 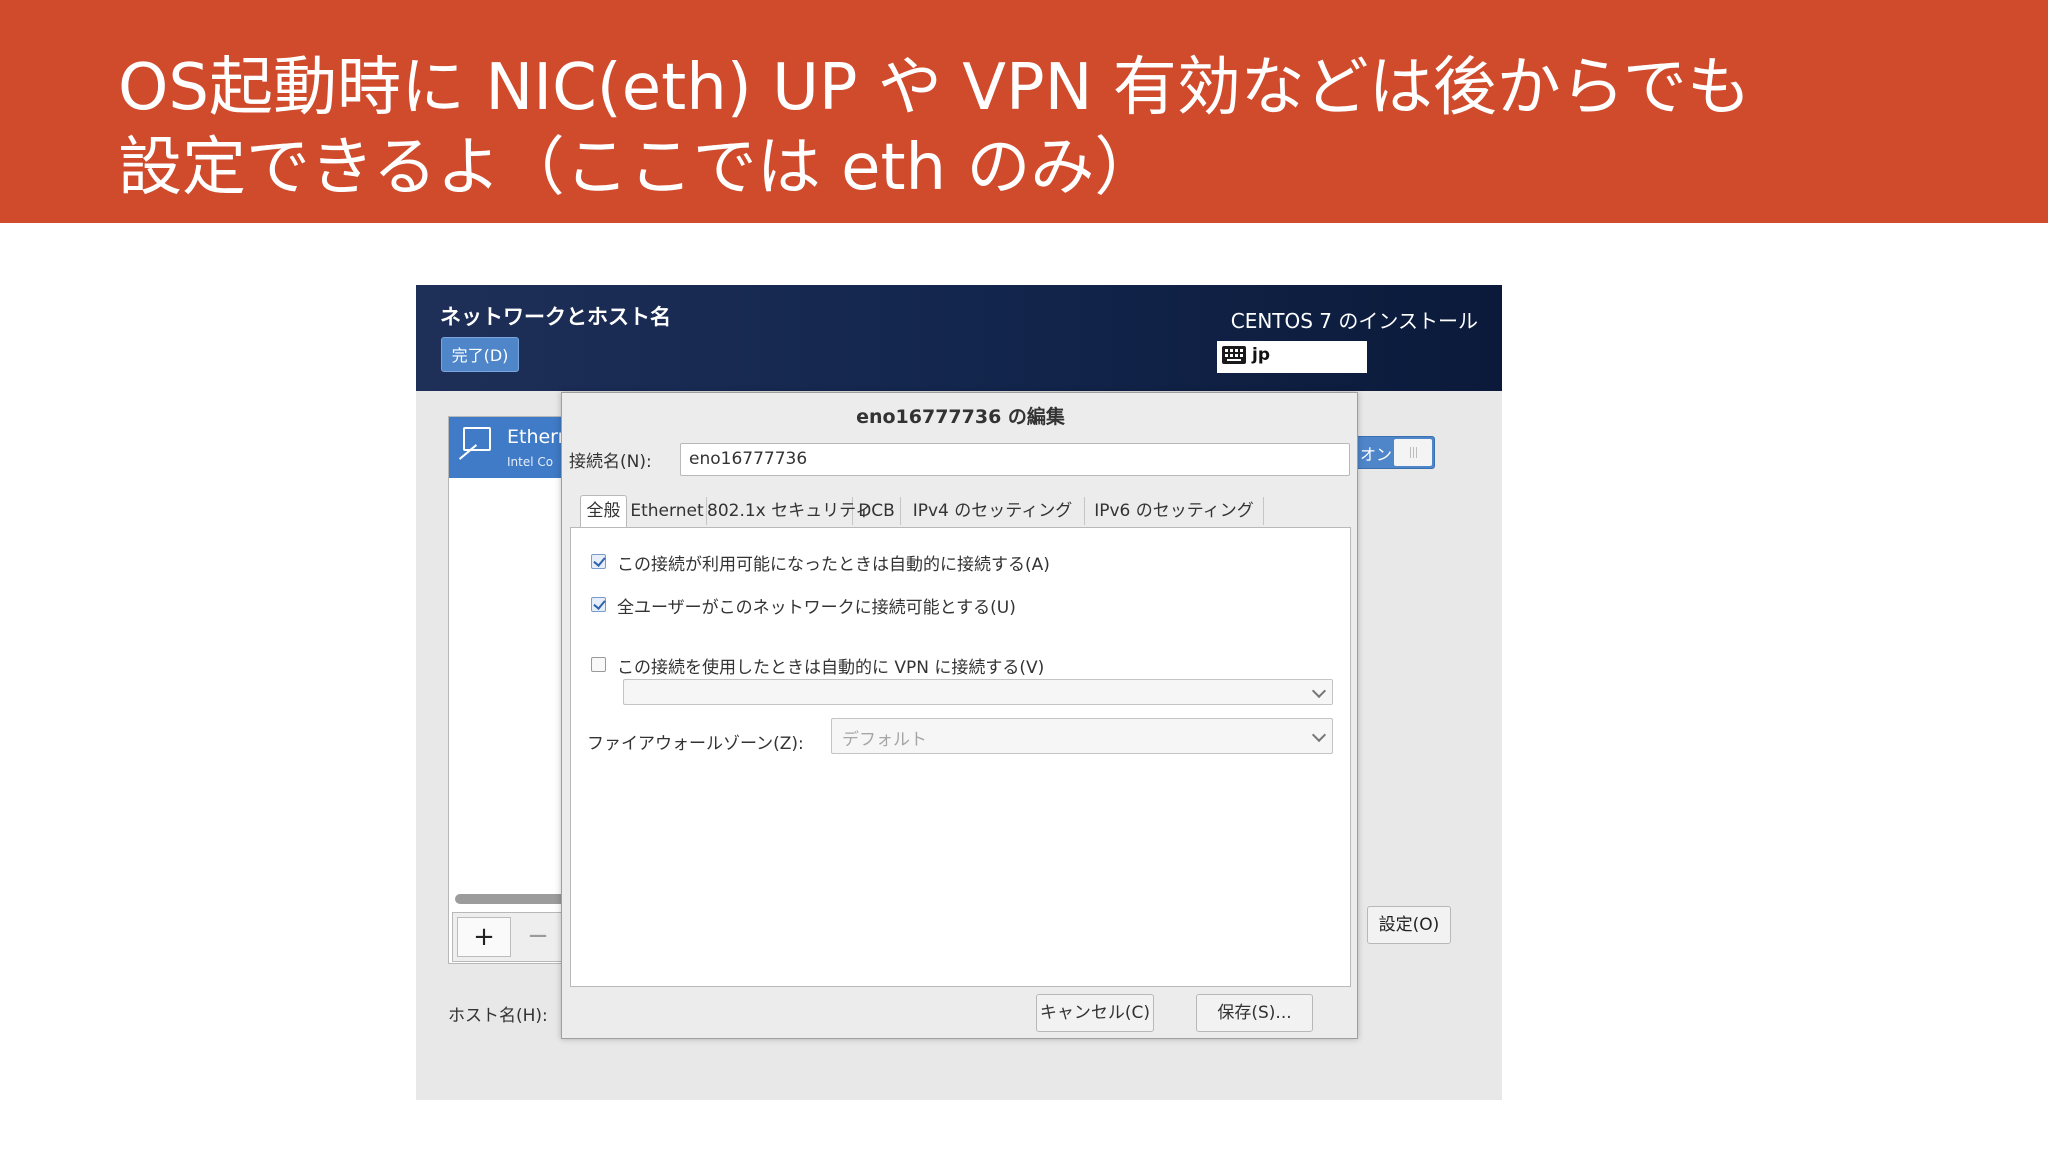 I want to click on auto-connect-checkbox, so click(x=598, y=561).